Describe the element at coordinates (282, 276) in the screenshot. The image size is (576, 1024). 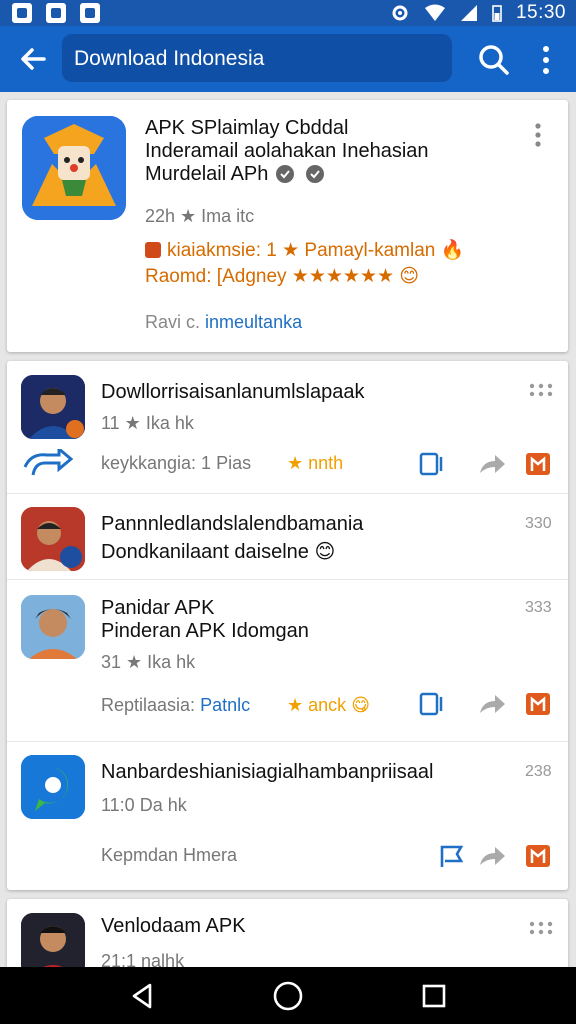
I see `featured-promo-line2: Raomd: [Adgney ★★★★★★ 😊` at that location.